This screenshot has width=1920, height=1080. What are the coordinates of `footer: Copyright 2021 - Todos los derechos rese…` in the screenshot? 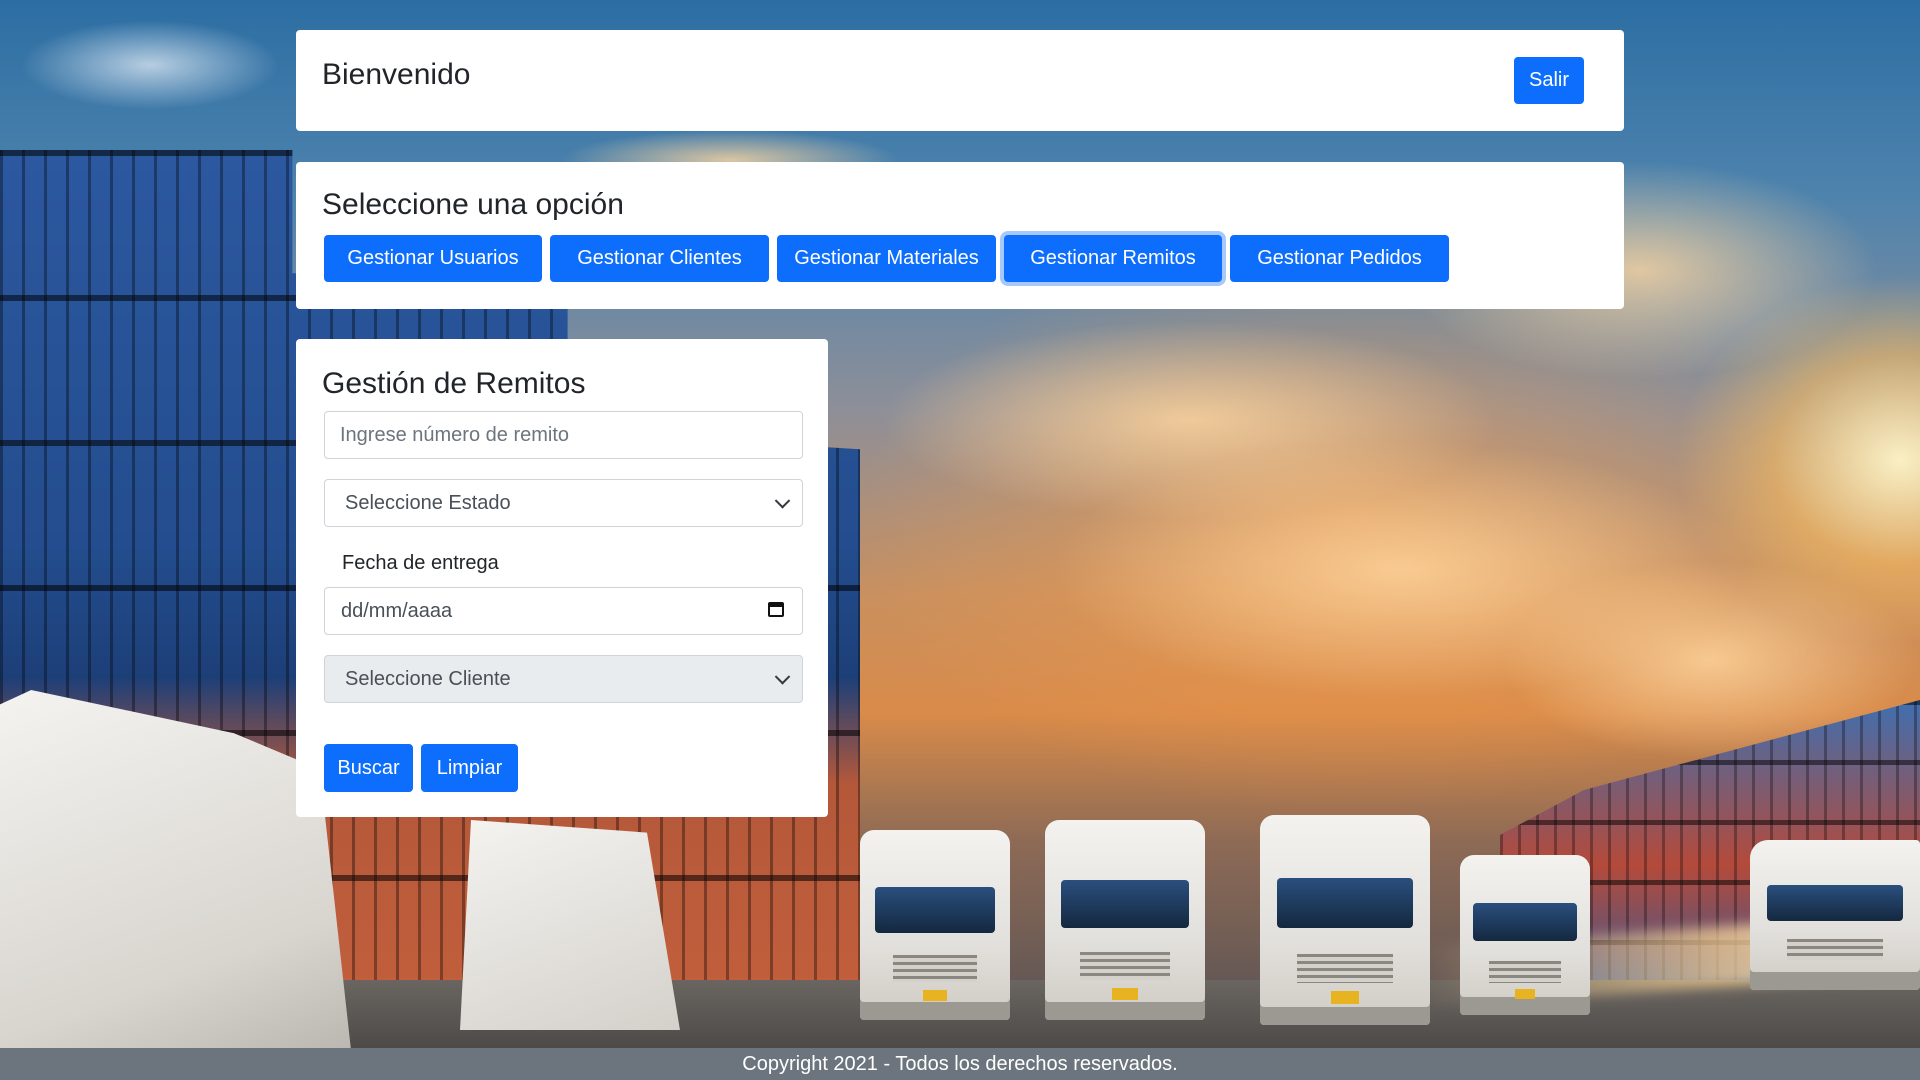 It's located at (960, 1064).